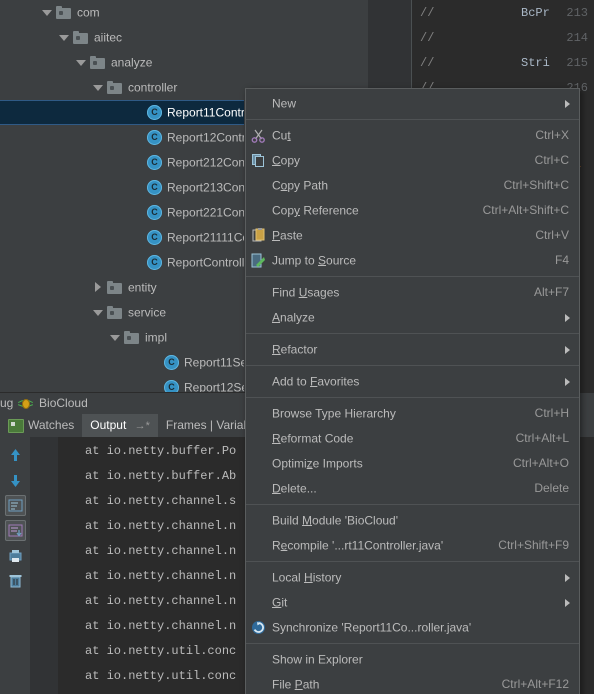  I want to click on tree-item: controller, so click(122, 87).